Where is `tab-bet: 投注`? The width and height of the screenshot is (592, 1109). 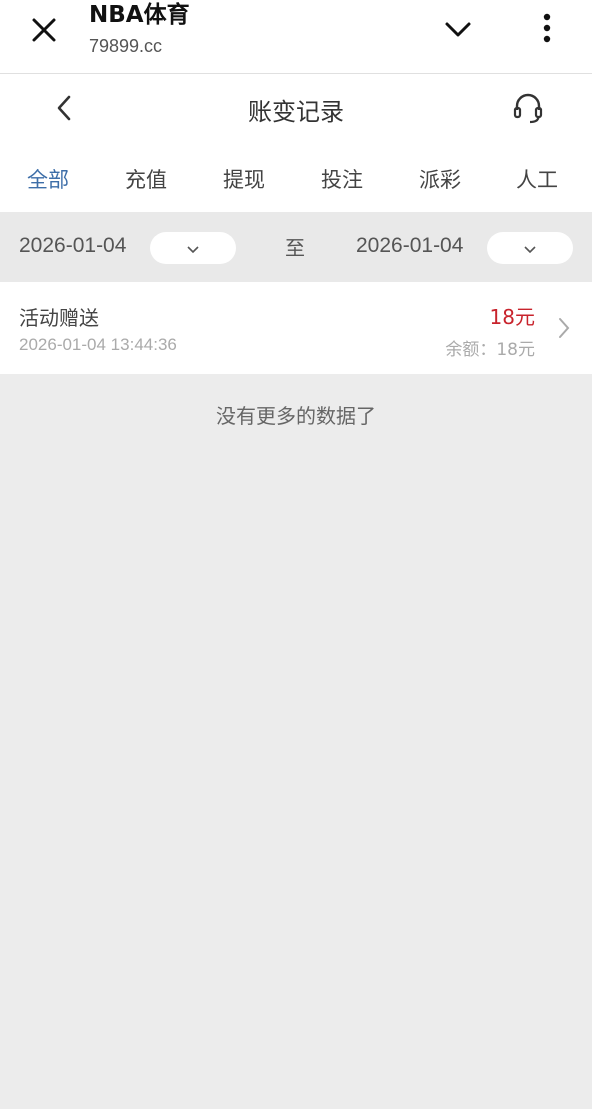 tab-bet: 投注 is located at coordinates (342, 179).